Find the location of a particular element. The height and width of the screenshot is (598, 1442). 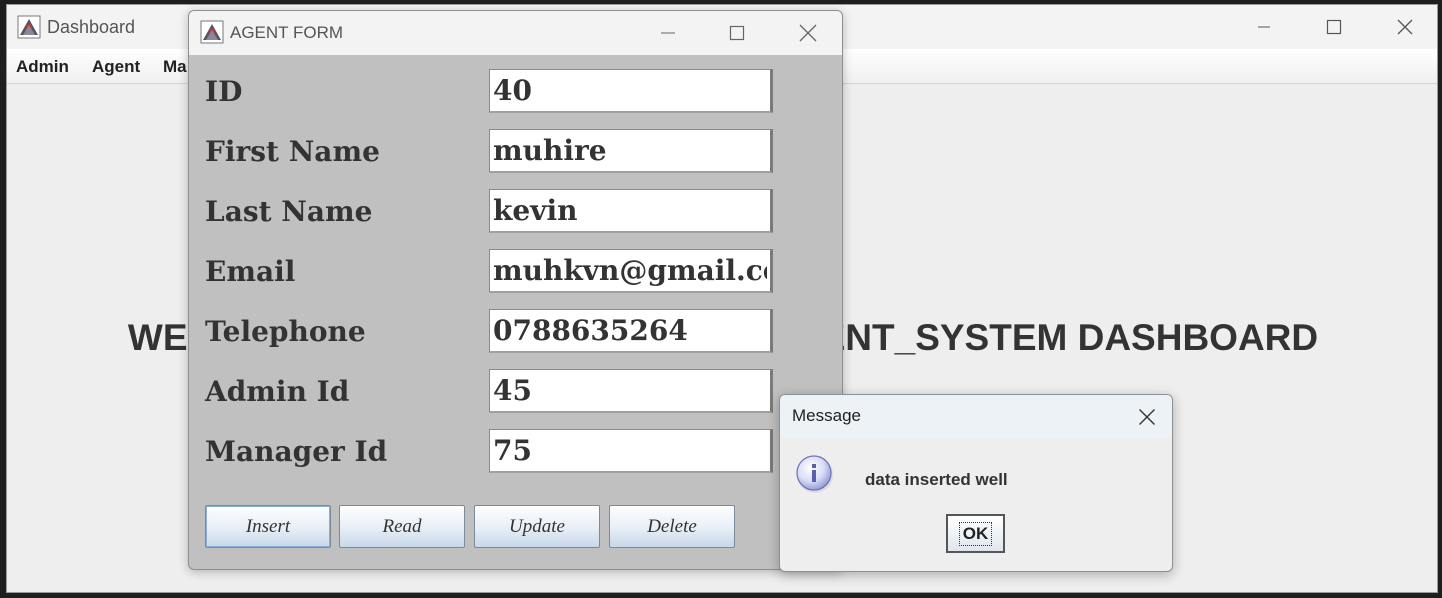

message-dialog-title: Message is located at coordinates (826, 415).